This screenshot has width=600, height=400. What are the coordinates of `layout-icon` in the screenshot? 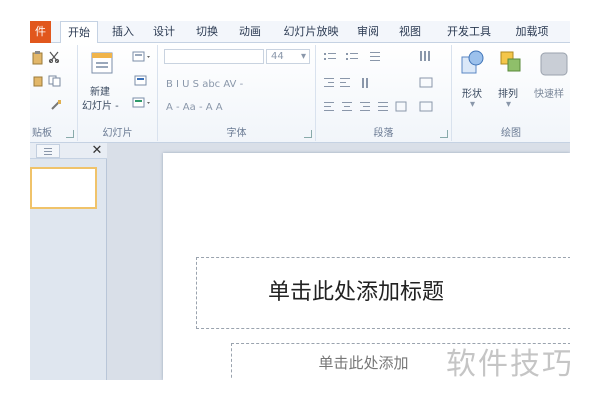 It's located at (142, 57).